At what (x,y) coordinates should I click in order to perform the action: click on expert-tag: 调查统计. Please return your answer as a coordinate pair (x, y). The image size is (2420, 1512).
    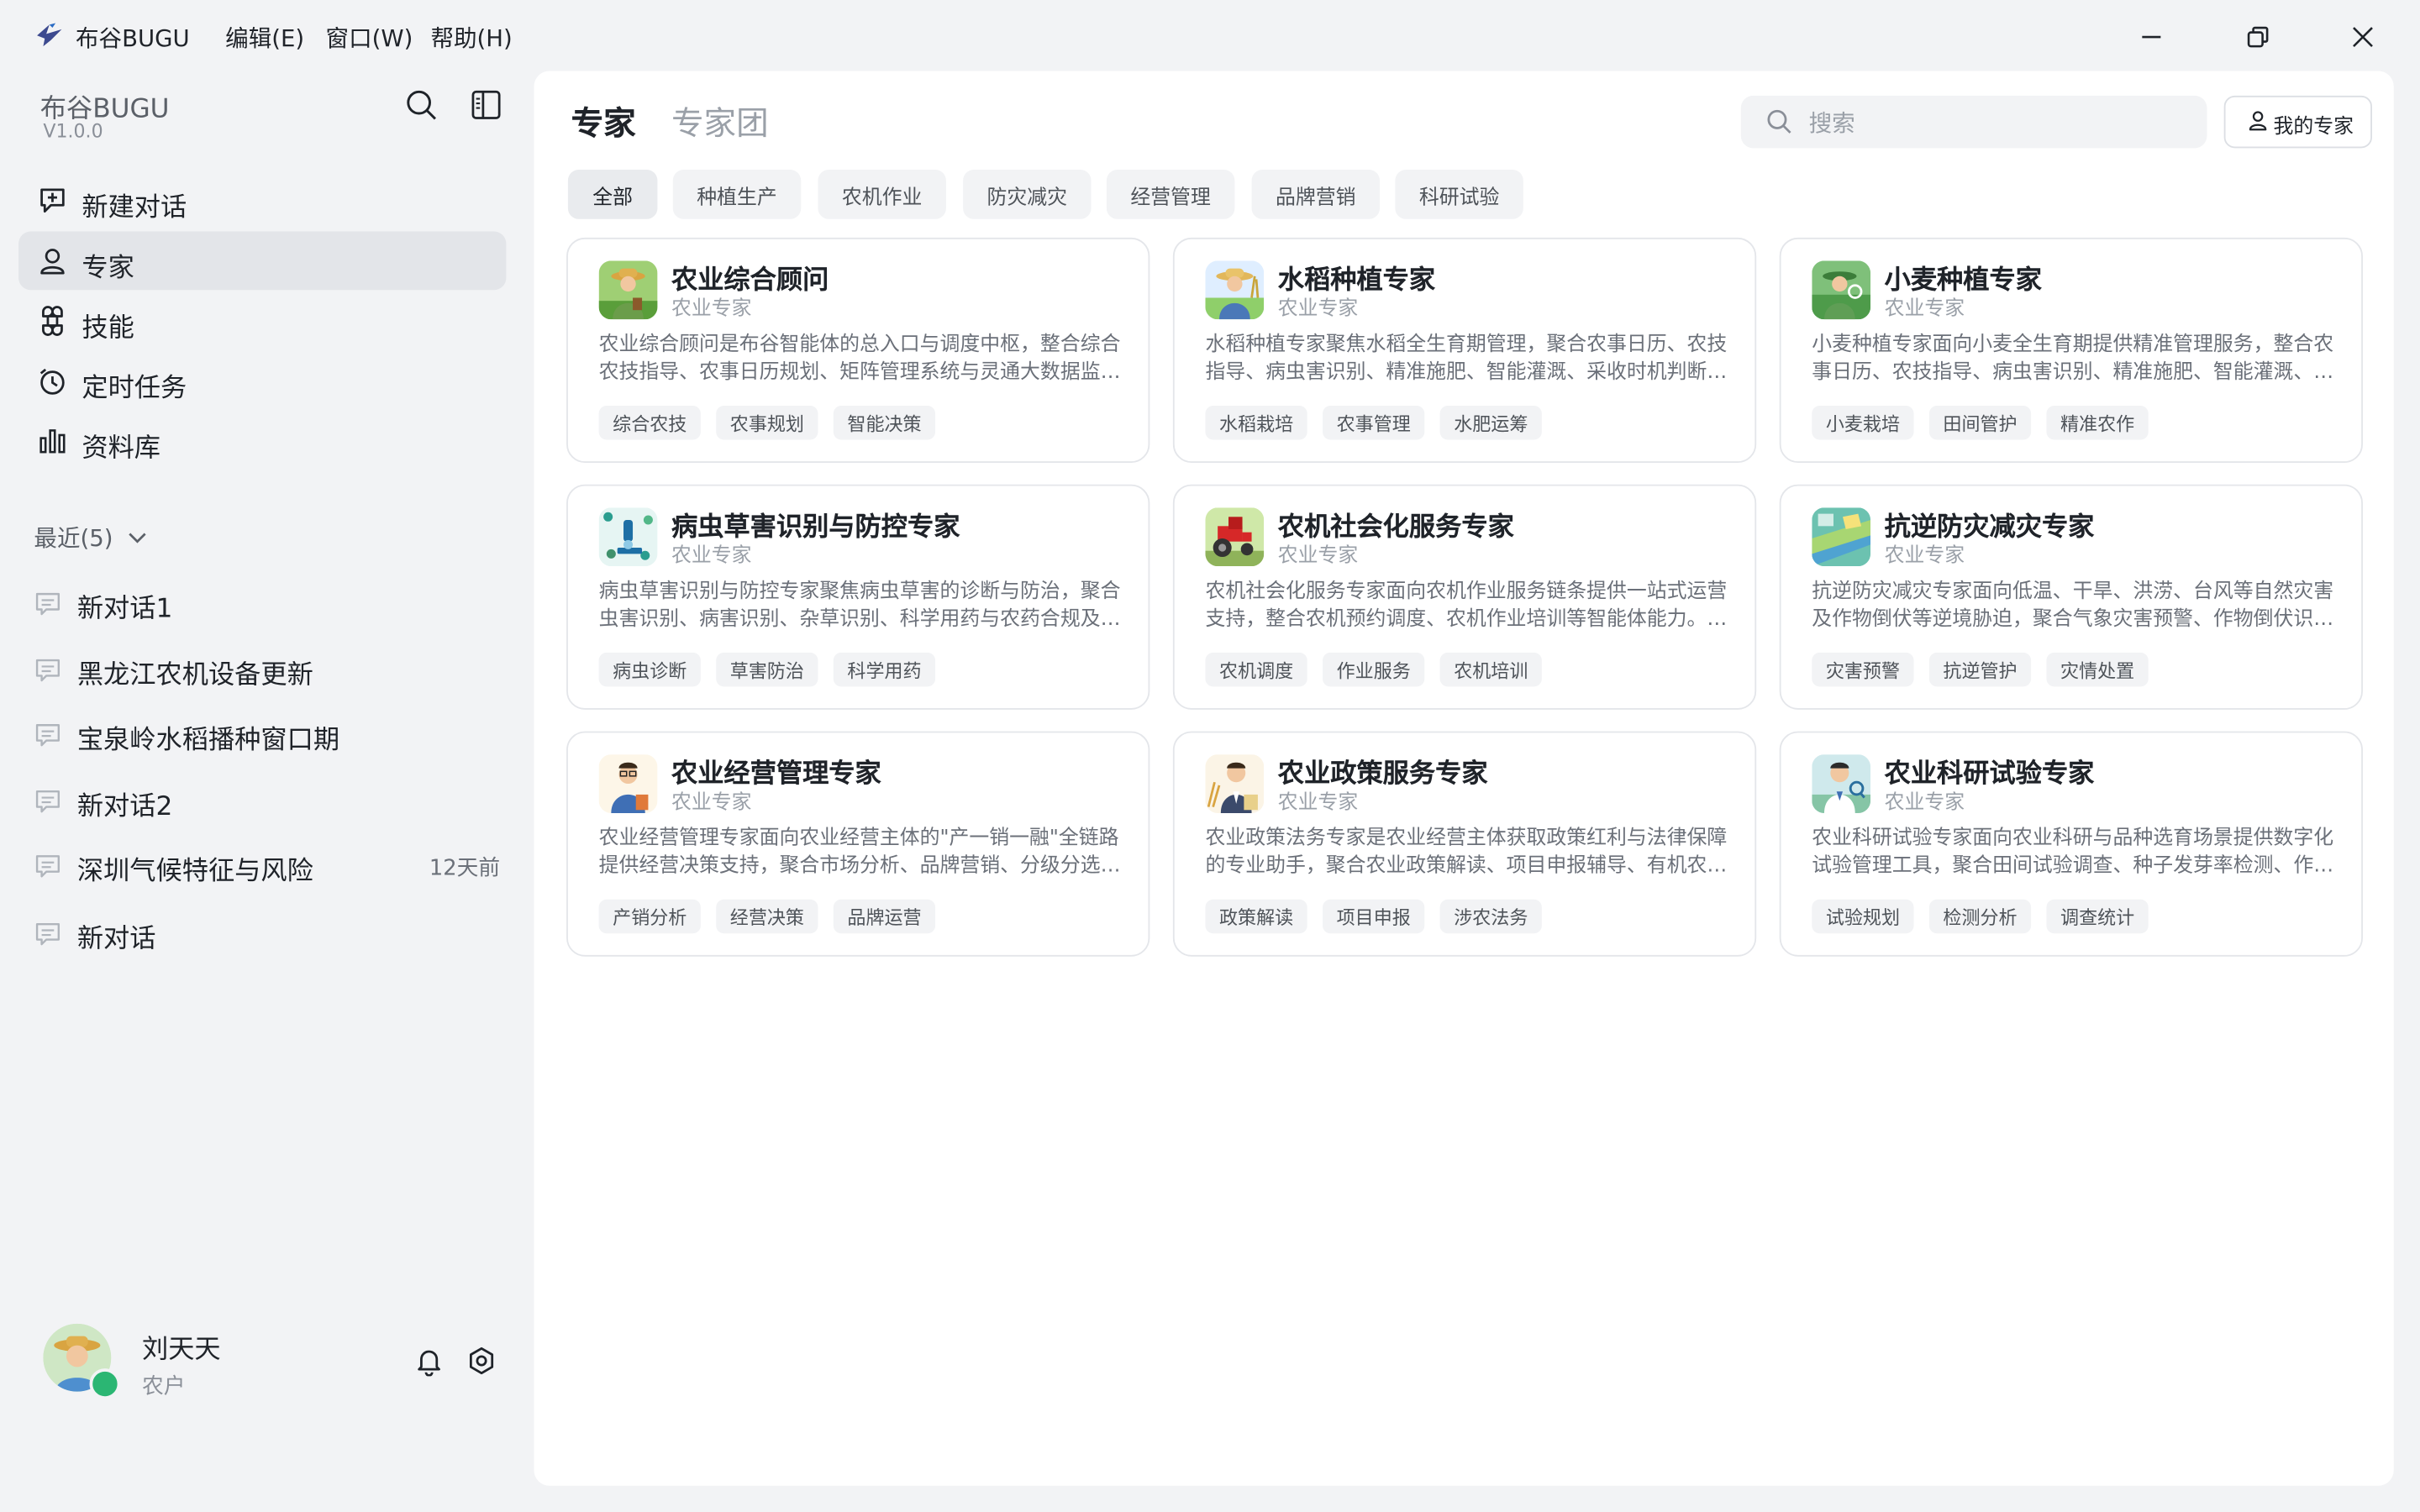
    Looking at the image, I should click on (2097, 916).